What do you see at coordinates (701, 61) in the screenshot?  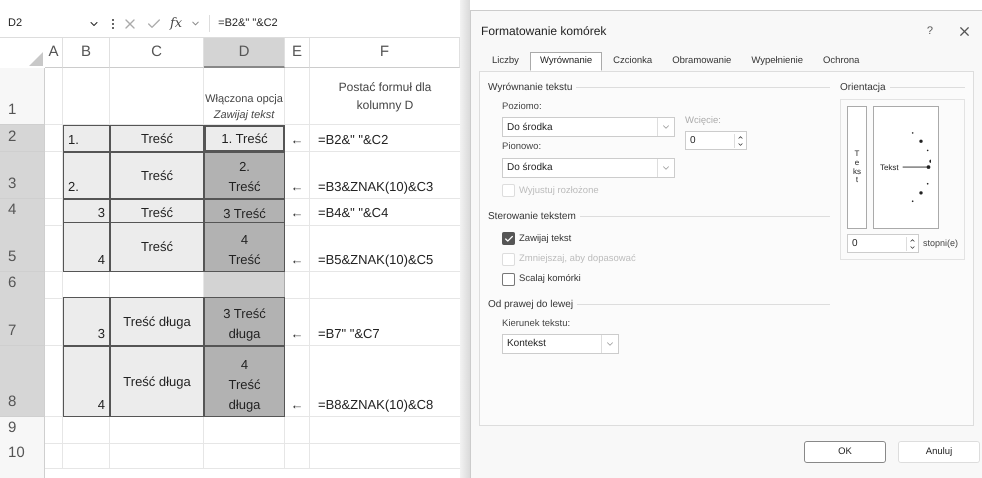 I see `tab: Obramowanie` at bounding box center [701, 61].